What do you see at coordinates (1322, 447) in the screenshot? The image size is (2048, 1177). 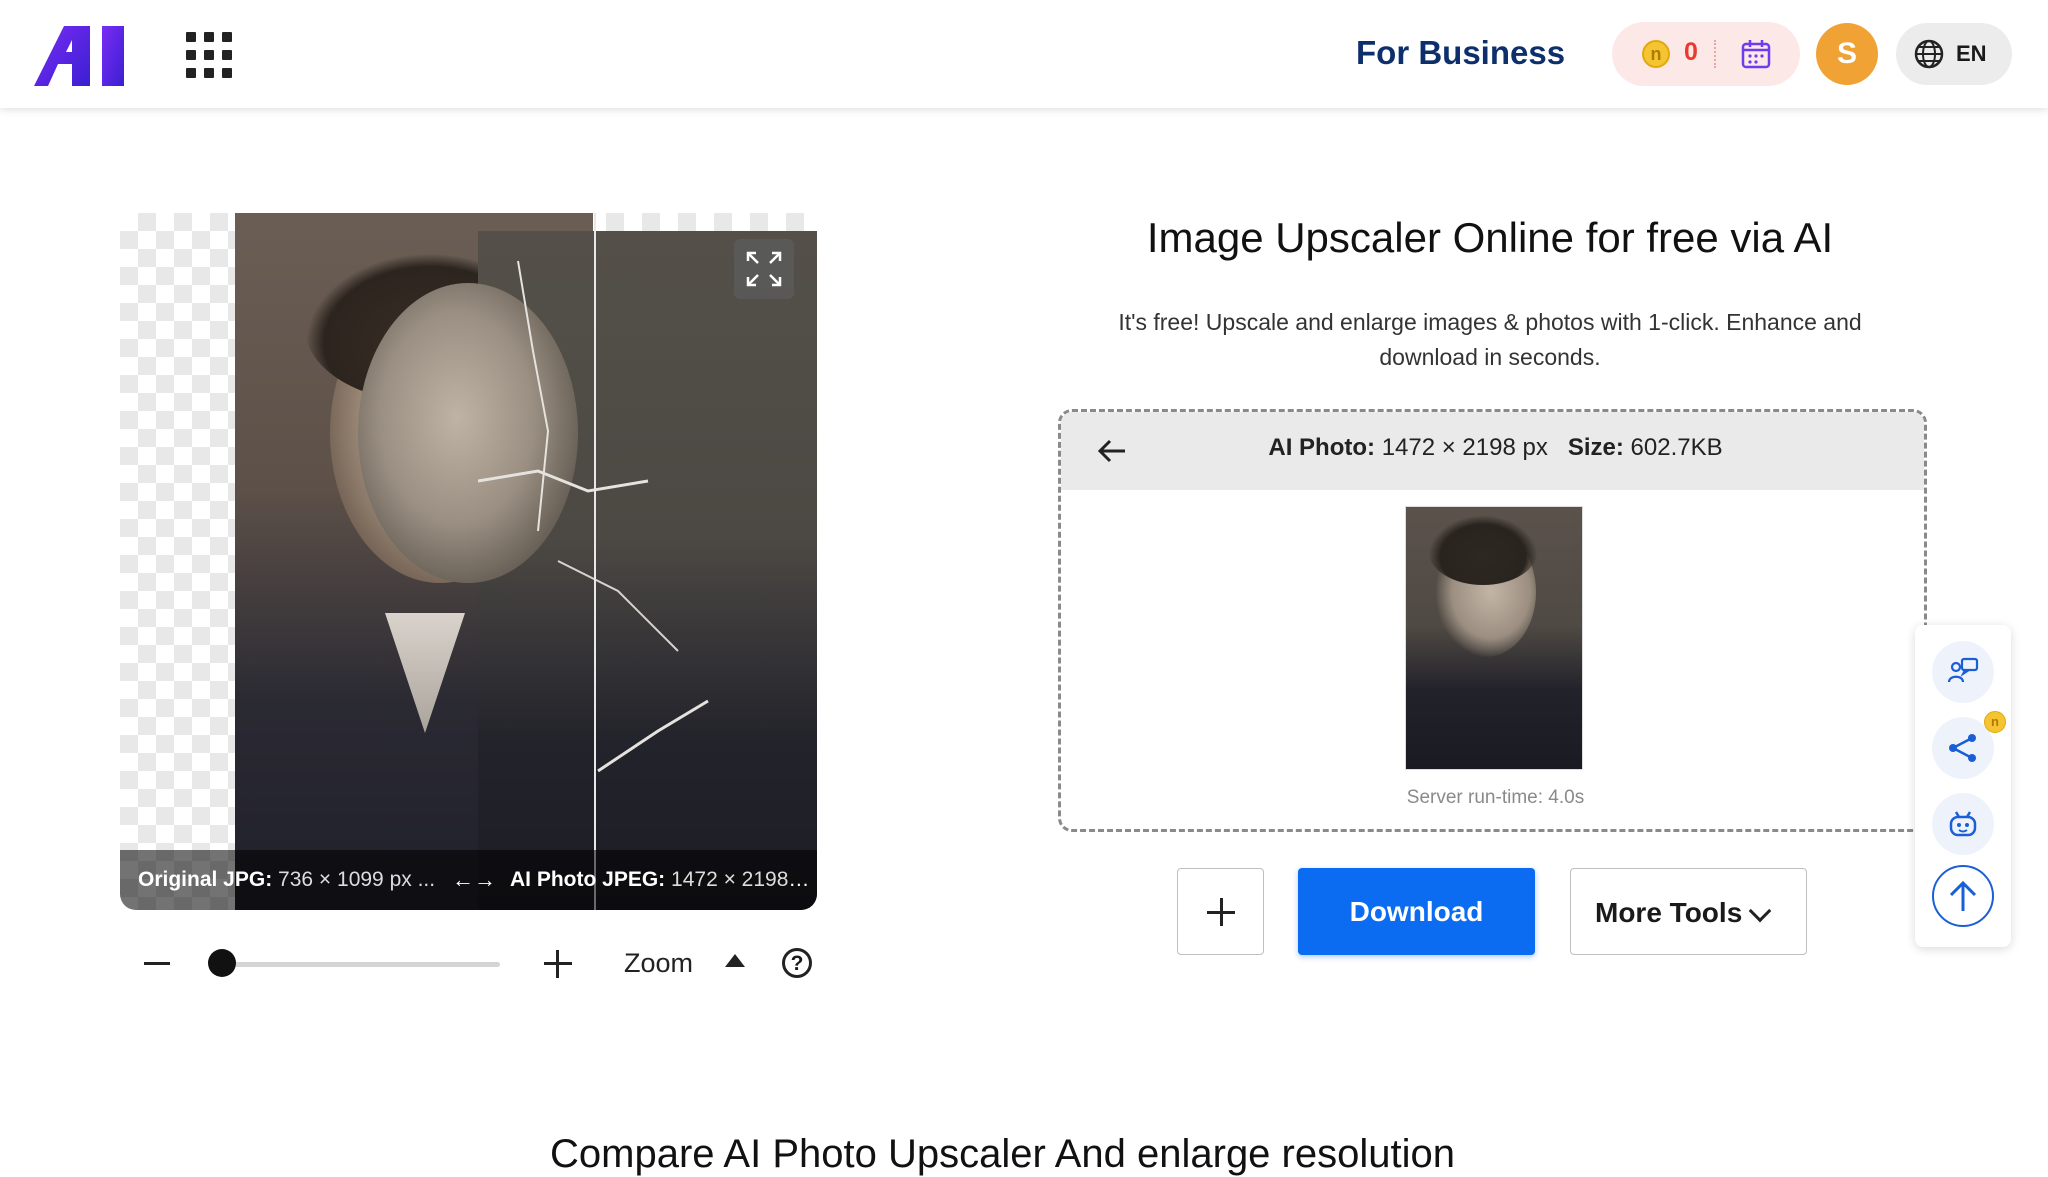 I see `photo-label: AI Photo:` at bounding box center [1322, 447].